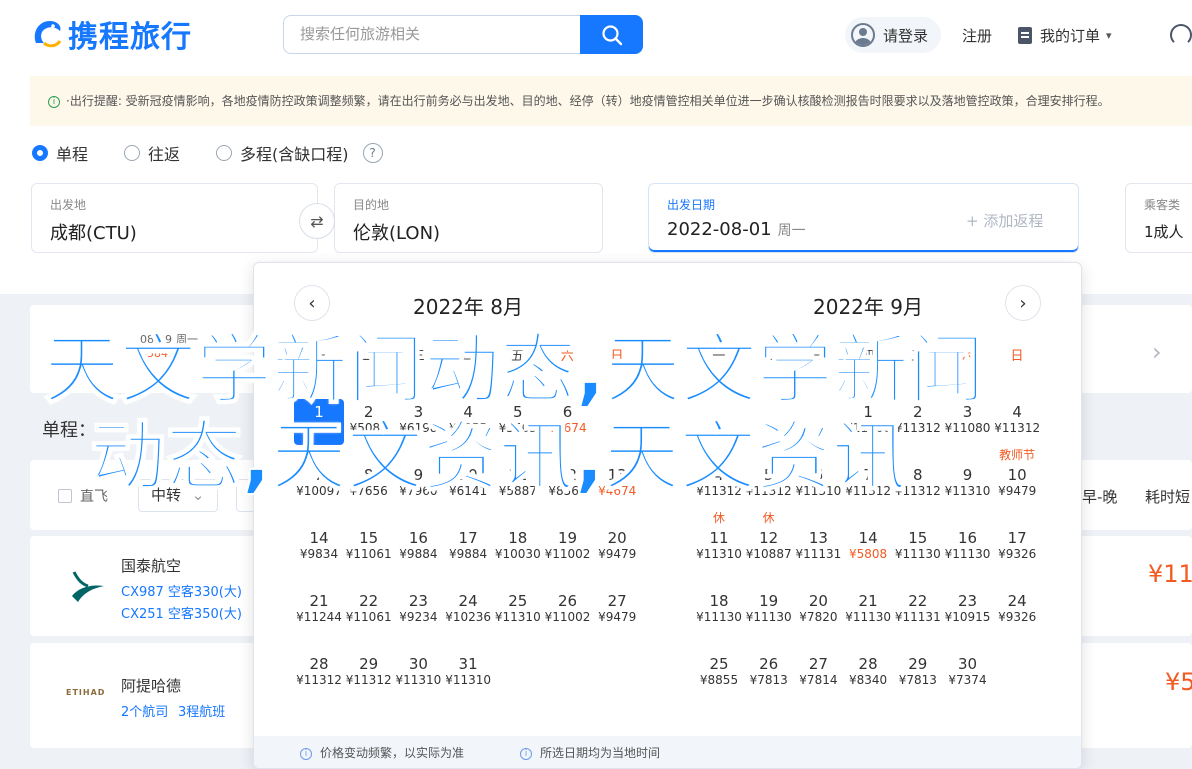 The width and height of the screenshot is (1192, 769). What do you see at coordinates (418, 671) in the screenshot?
I see `calendar-day: 30 ¥11310` at bounding box center [418, 671].